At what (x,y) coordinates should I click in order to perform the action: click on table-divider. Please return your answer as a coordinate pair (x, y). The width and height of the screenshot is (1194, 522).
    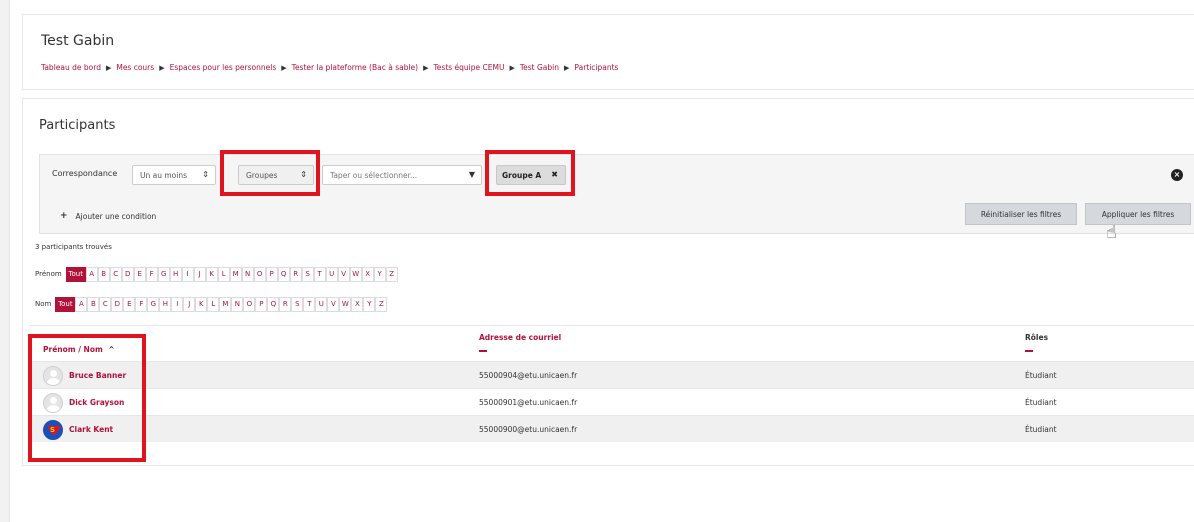
    Looking at the image, I should click on (611, 325).